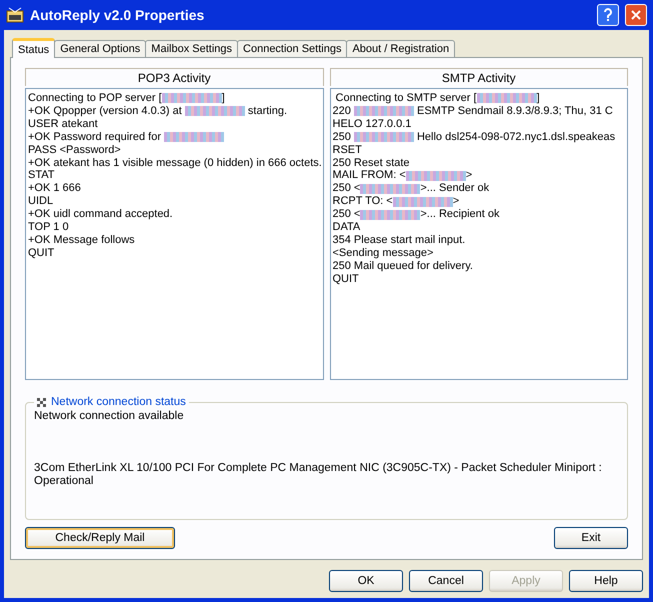 This screenshot has width=653, height=602. What do you see at coordinates (118, 402) in the screenshot?
I see `group-title: Network connection status` at bounding box center [118, 402].